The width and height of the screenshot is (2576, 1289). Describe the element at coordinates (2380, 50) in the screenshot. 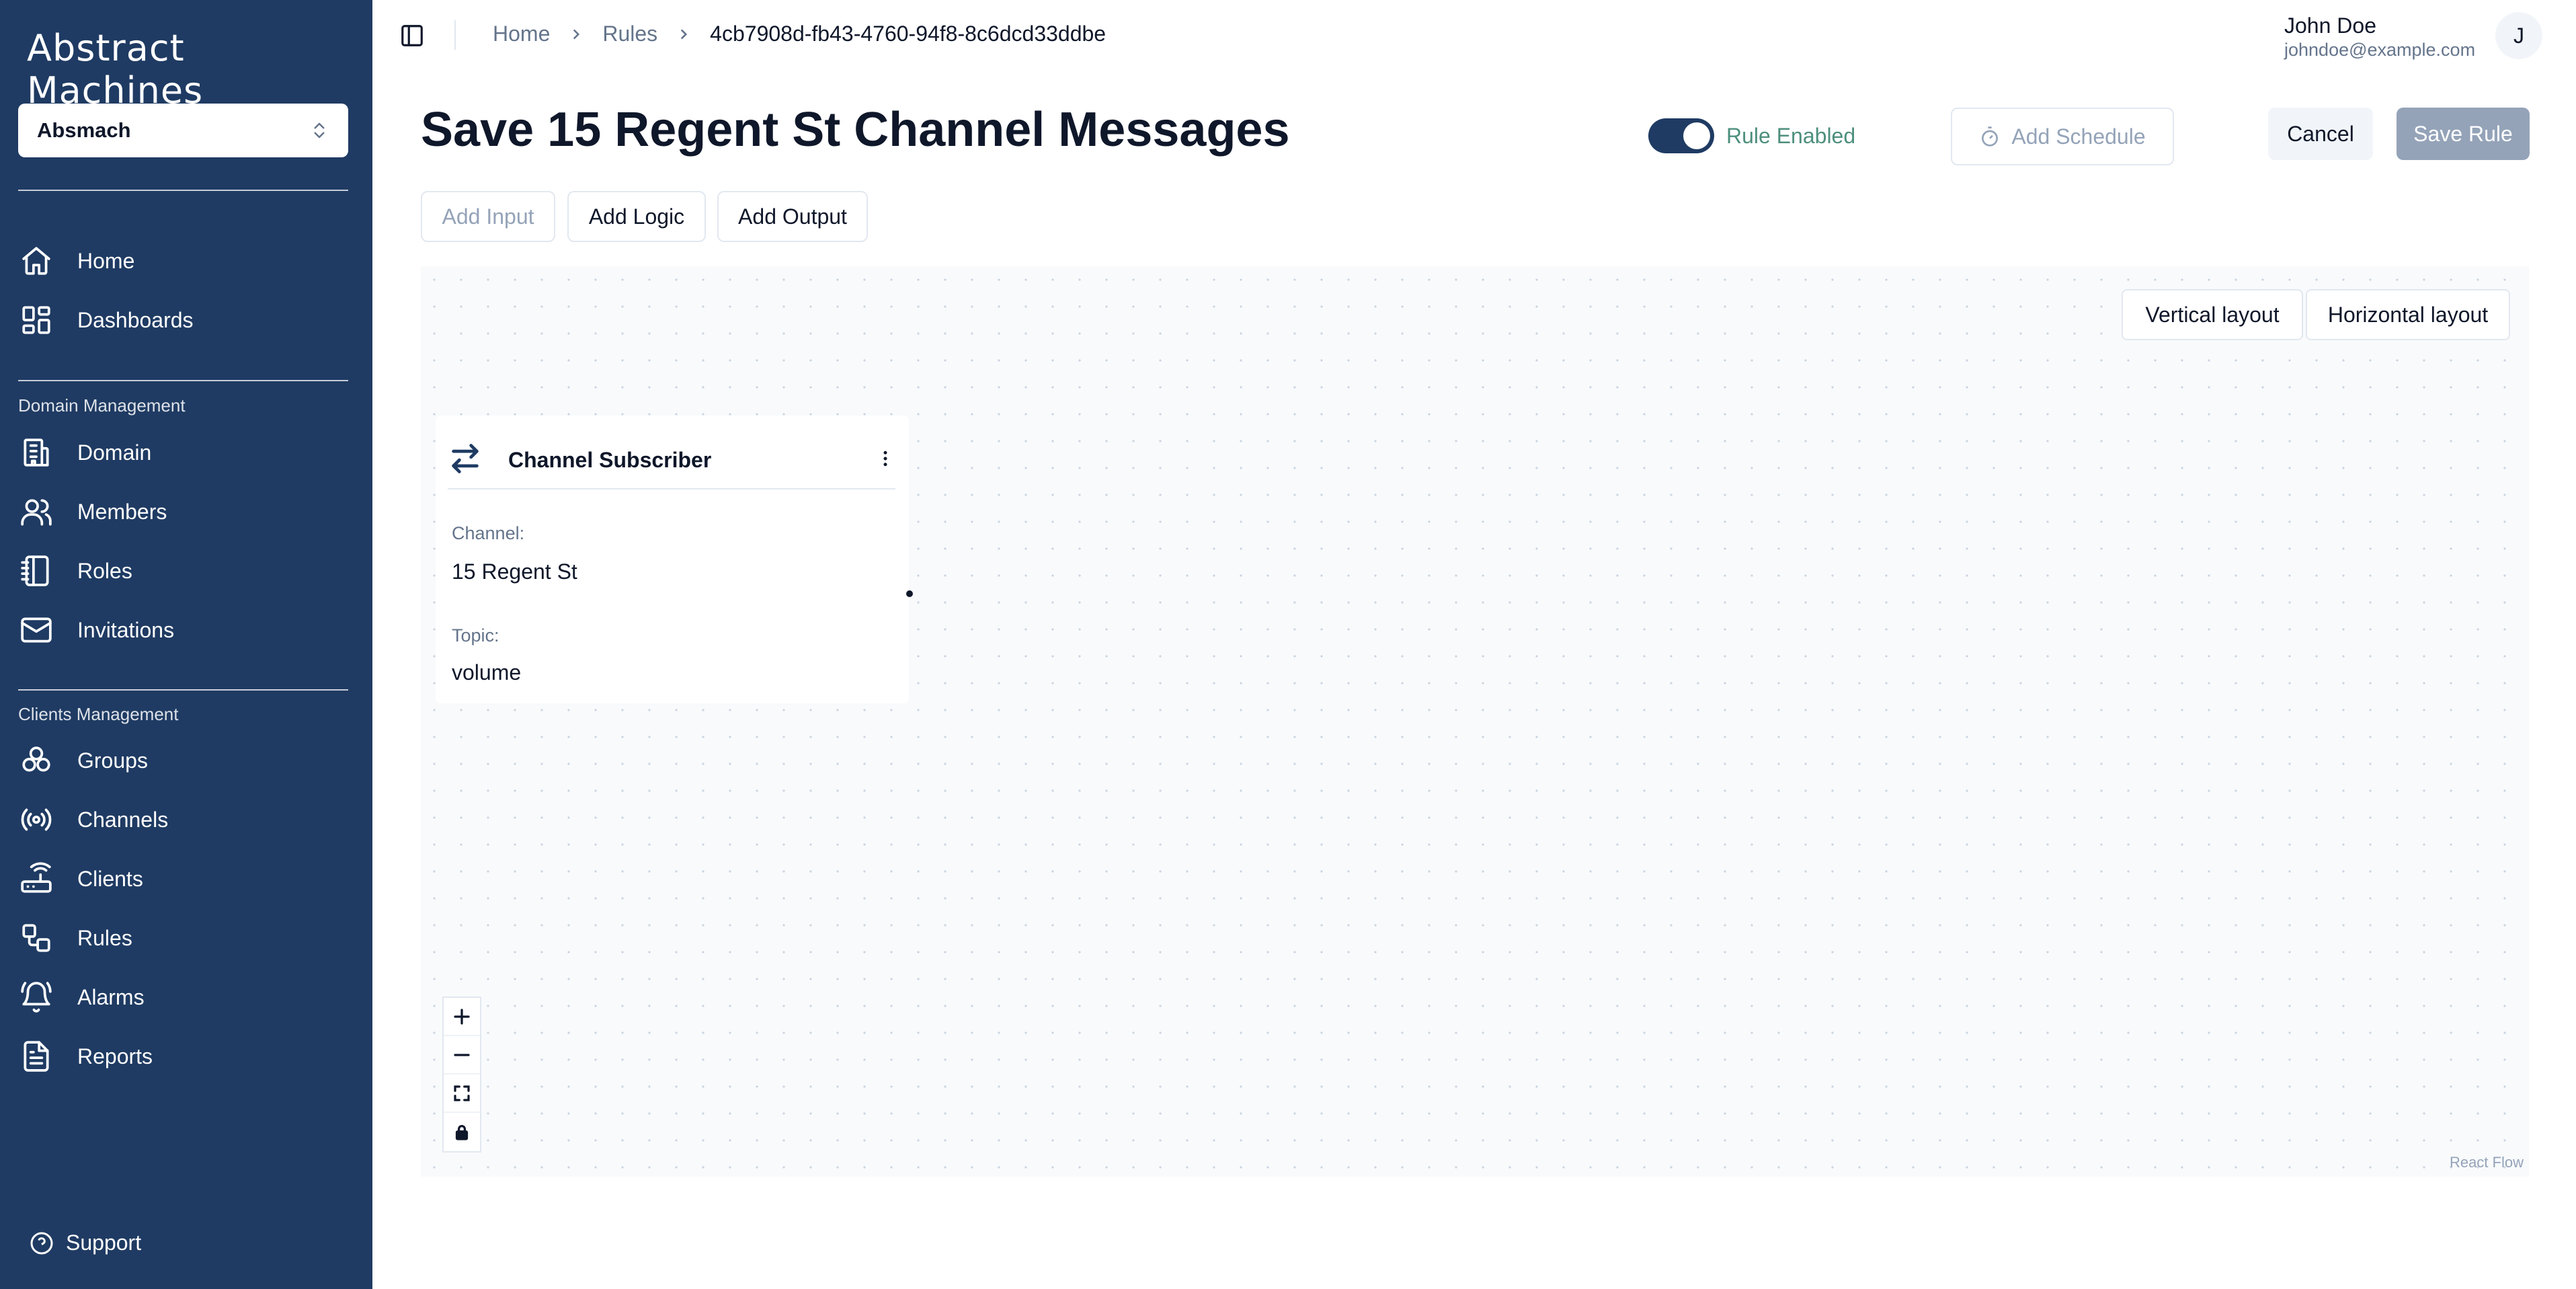

I see `user-email: johndoe@example.com` at that location.